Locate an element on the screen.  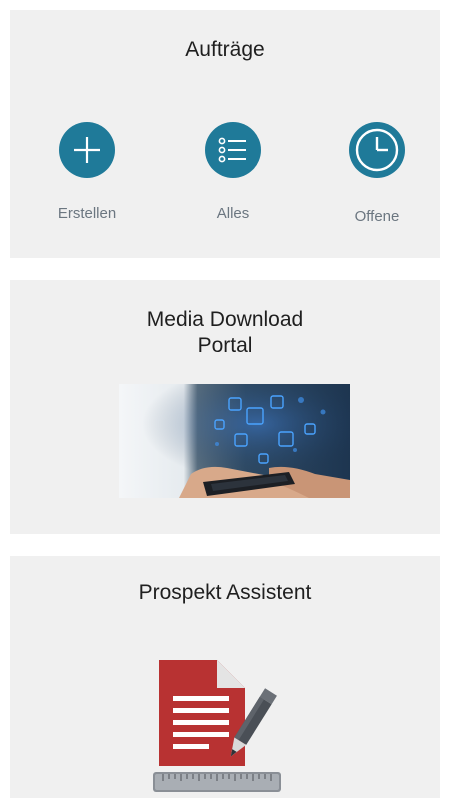
alles-button: Alles is located at coordinates (233, 172).